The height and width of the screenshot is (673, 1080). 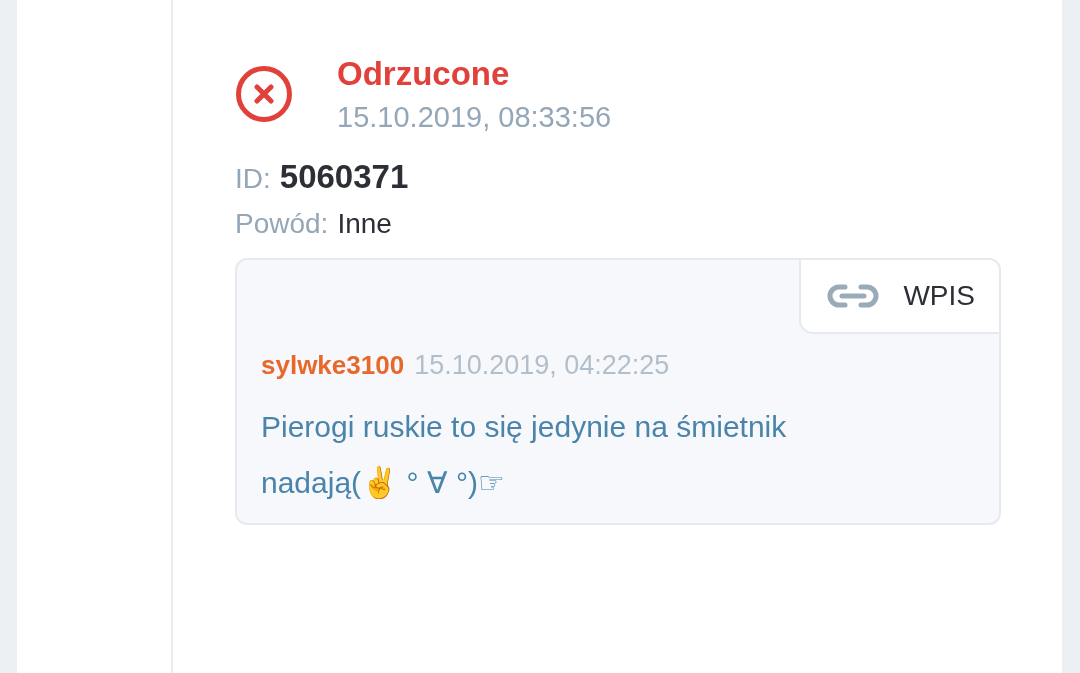 I want to click on detail-label: Powód:, so click(x=282, y=224).